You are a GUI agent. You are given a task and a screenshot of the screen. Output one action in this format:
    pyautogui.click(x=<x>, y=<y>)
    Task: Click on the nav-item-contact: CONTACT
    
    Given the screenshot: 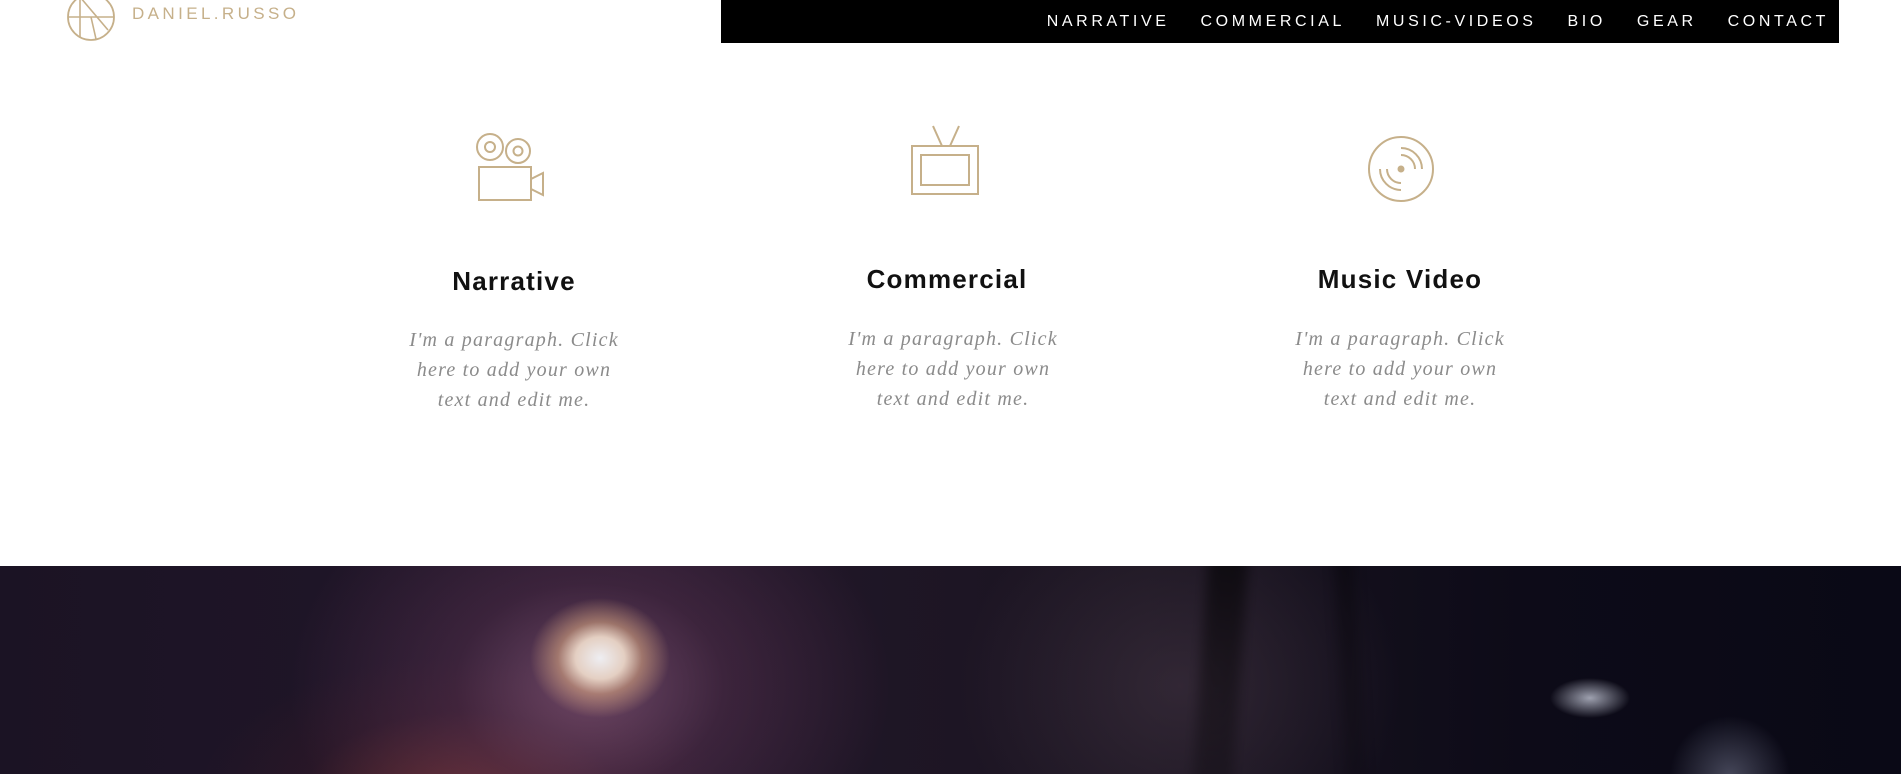 What is the action you would take?
    pyautogui.click(x=1778, y=22)
    